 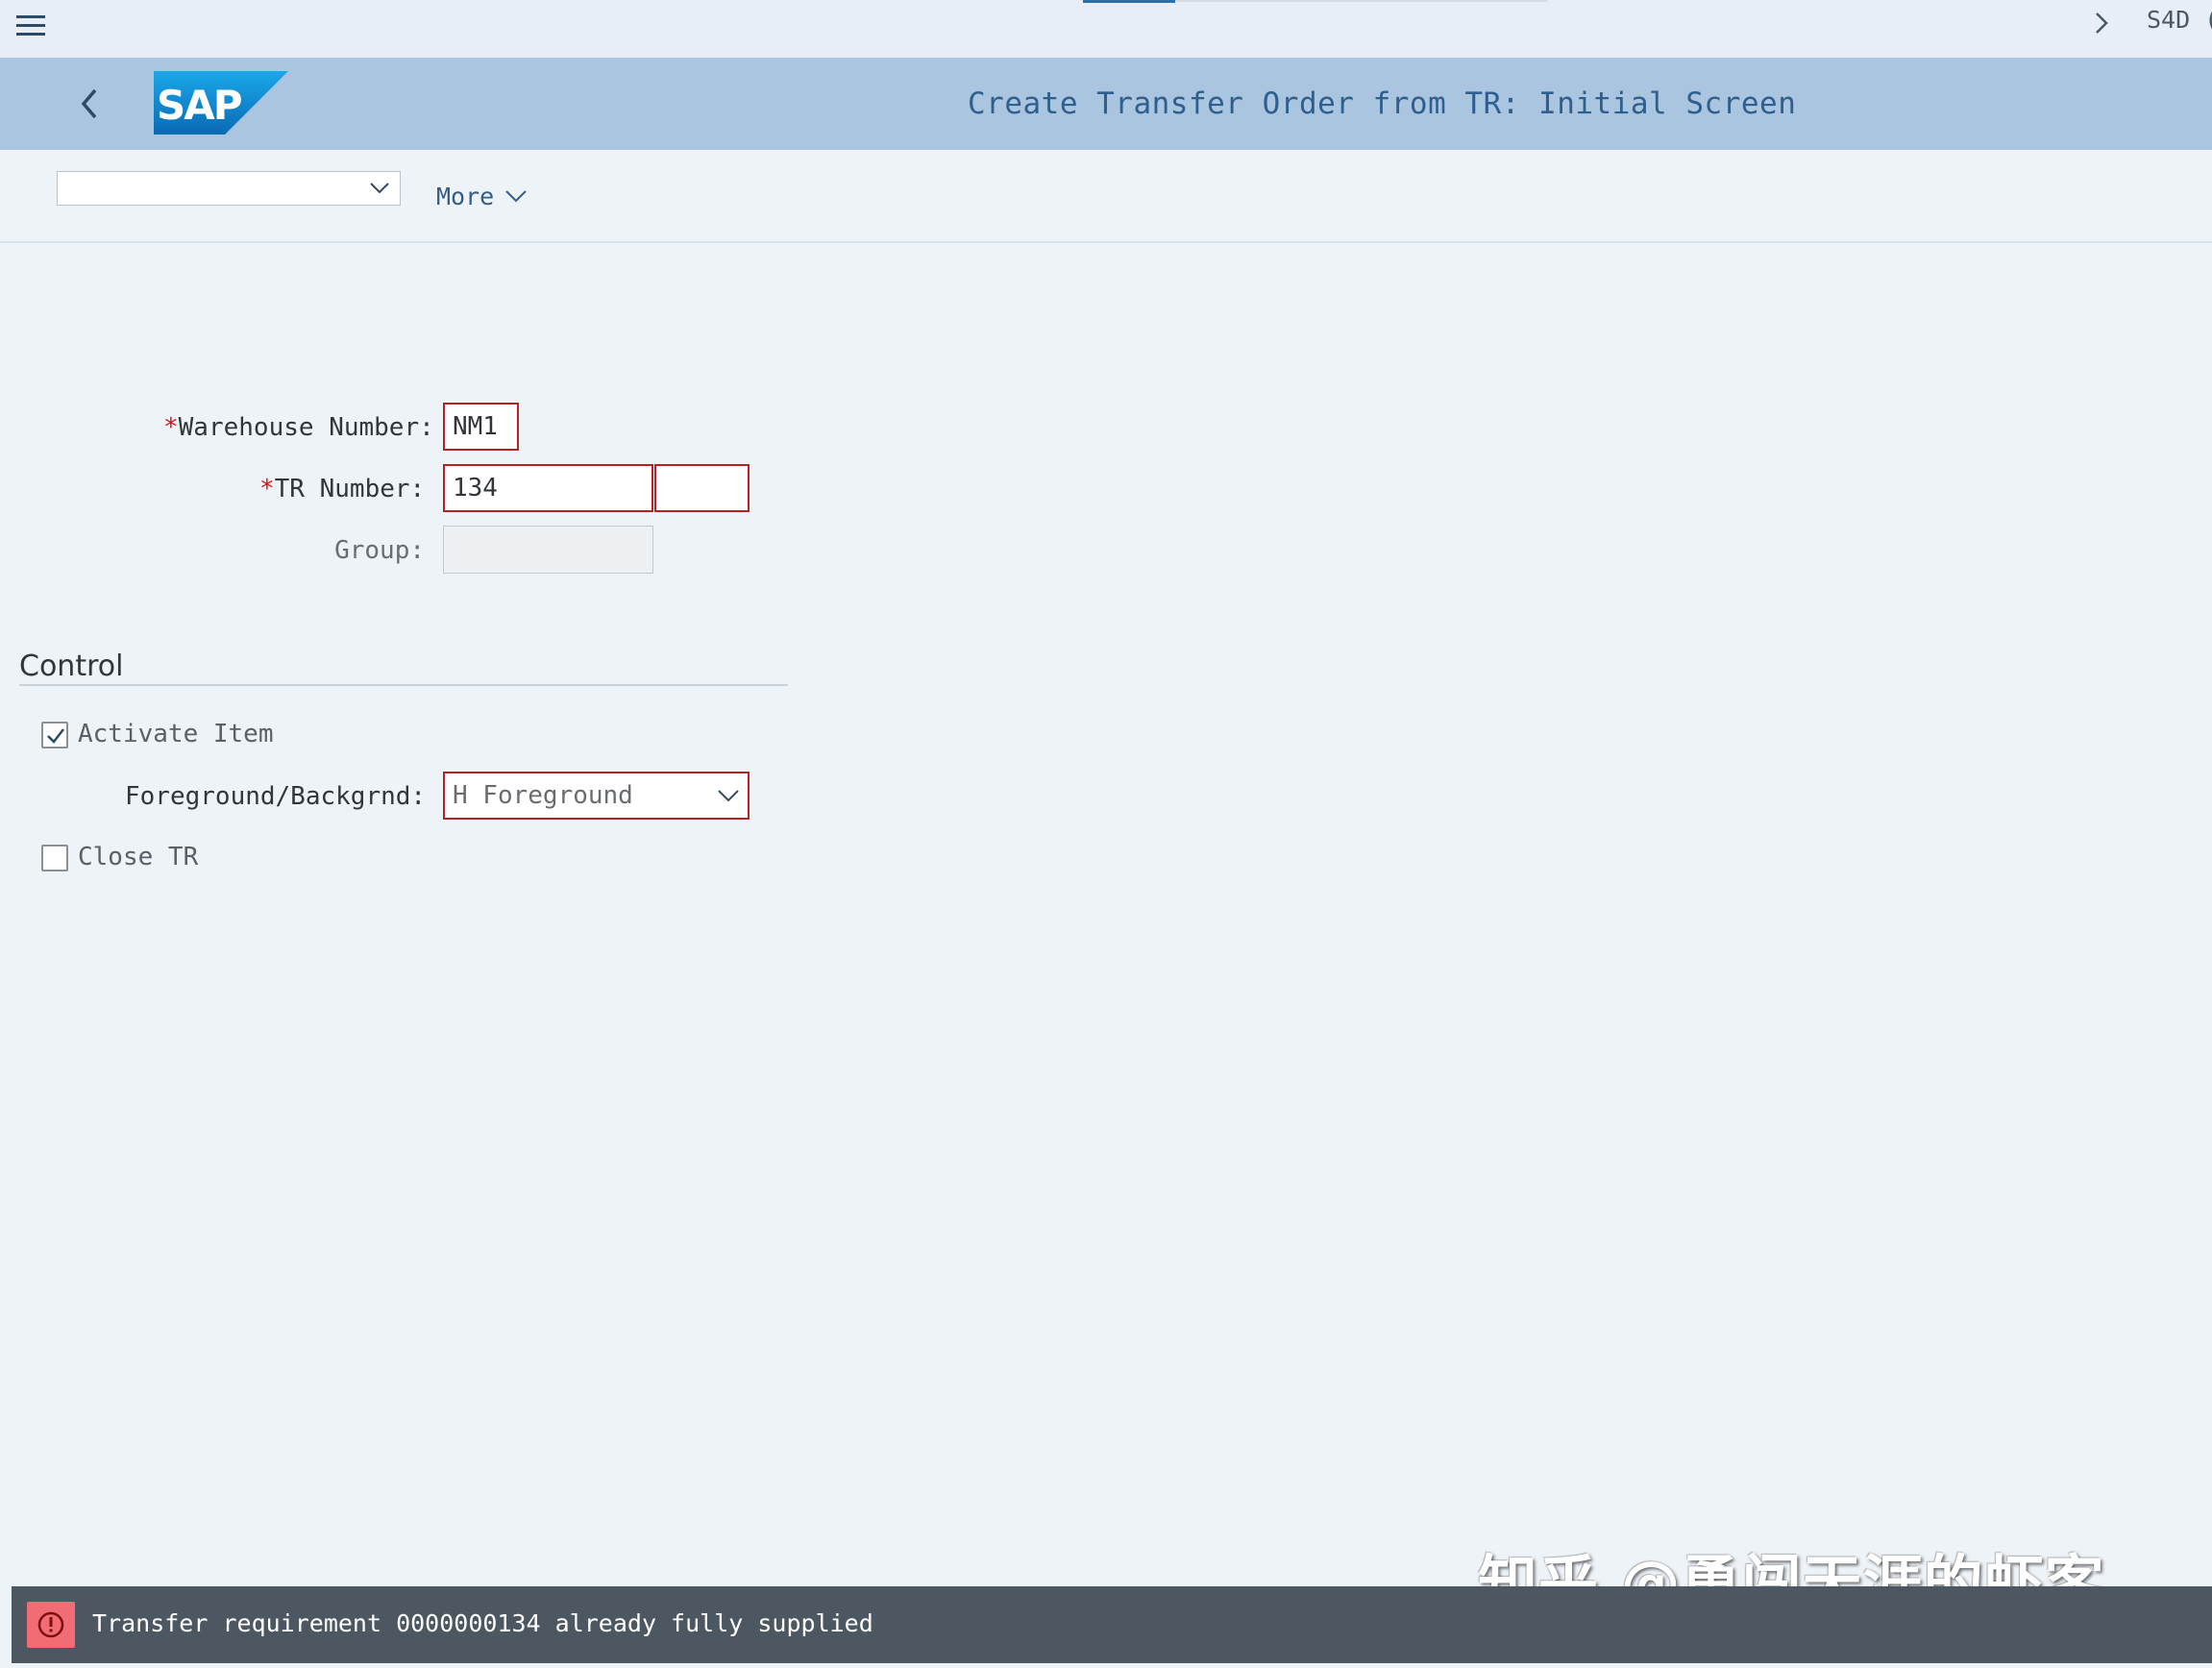 I want to click on checkmark-icon, so click(x=55, y=736).